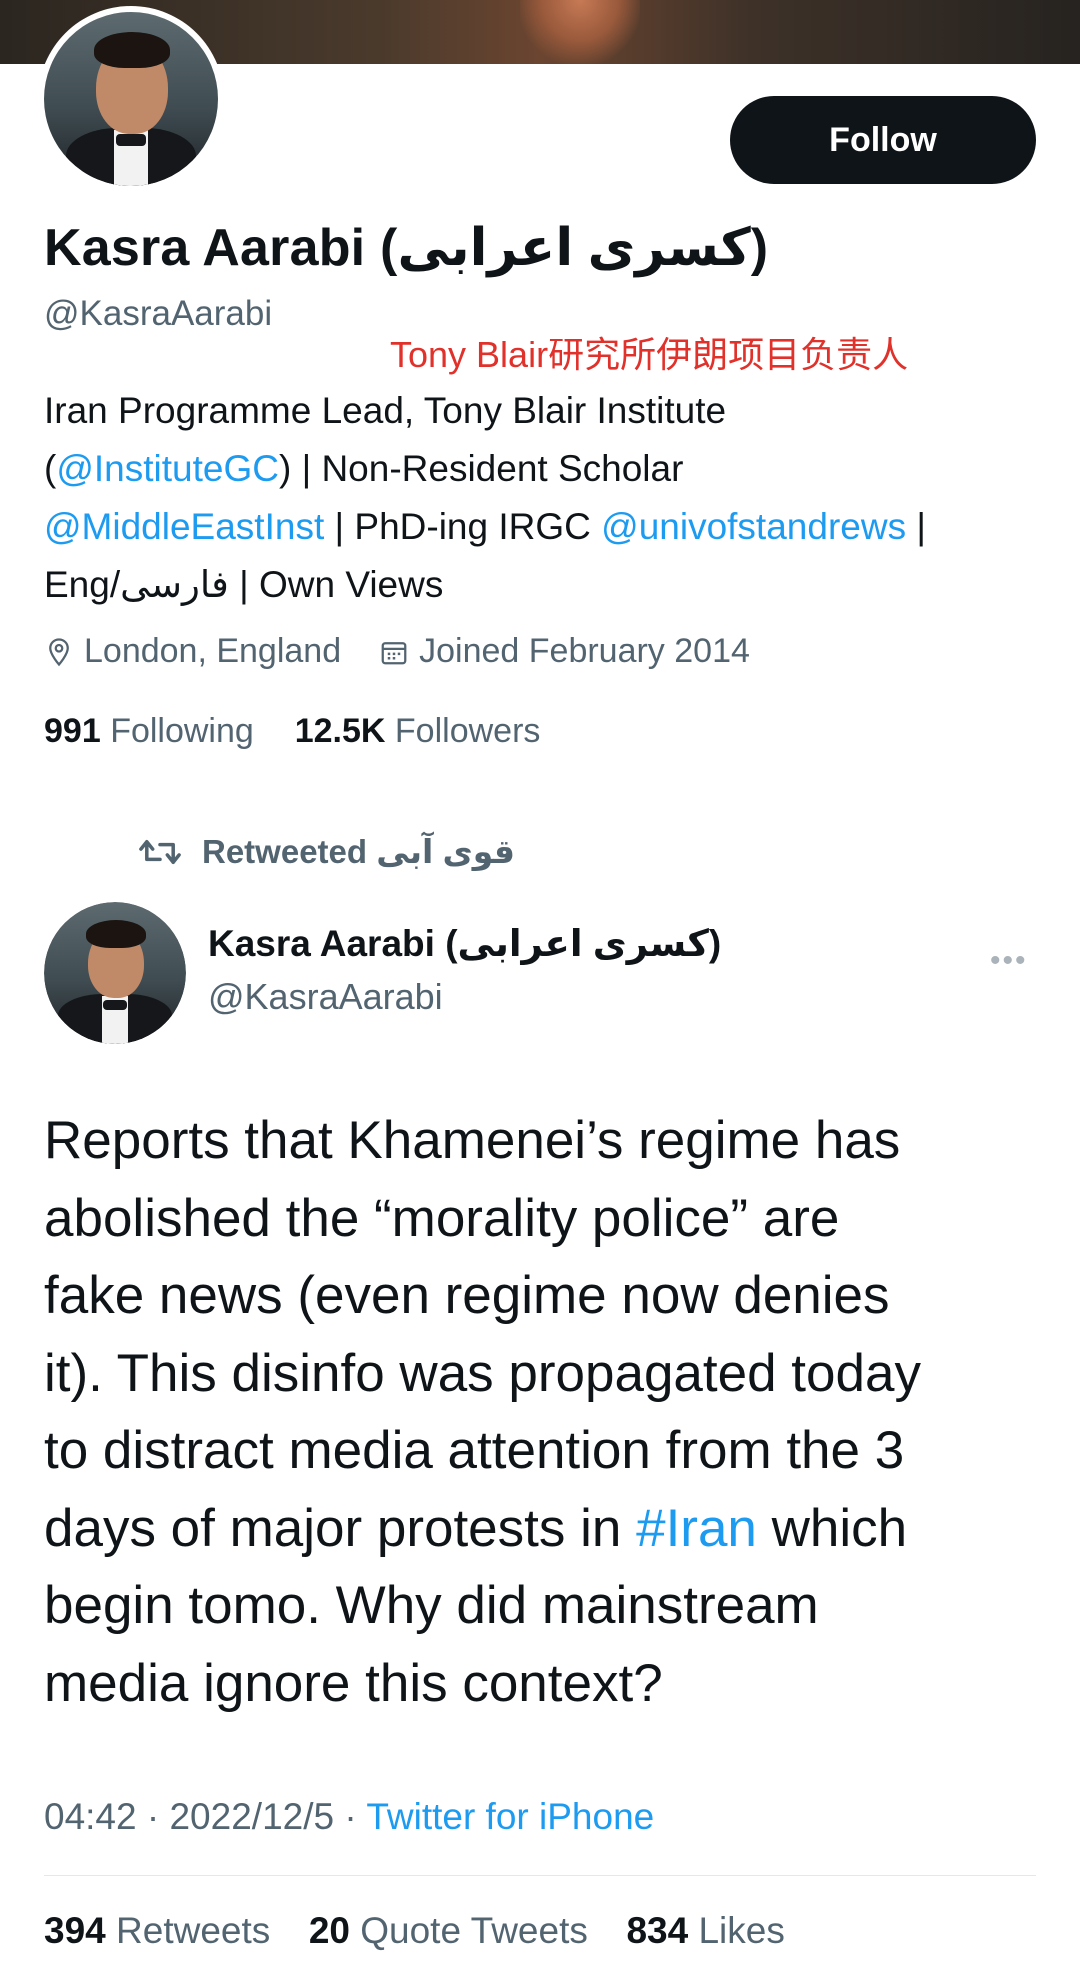  What do you see at coordinates (431, 1605) in the screenshot?
I see `tweet-line: begin tomo. Why did mainstream` at bounding box center [431, 1605].